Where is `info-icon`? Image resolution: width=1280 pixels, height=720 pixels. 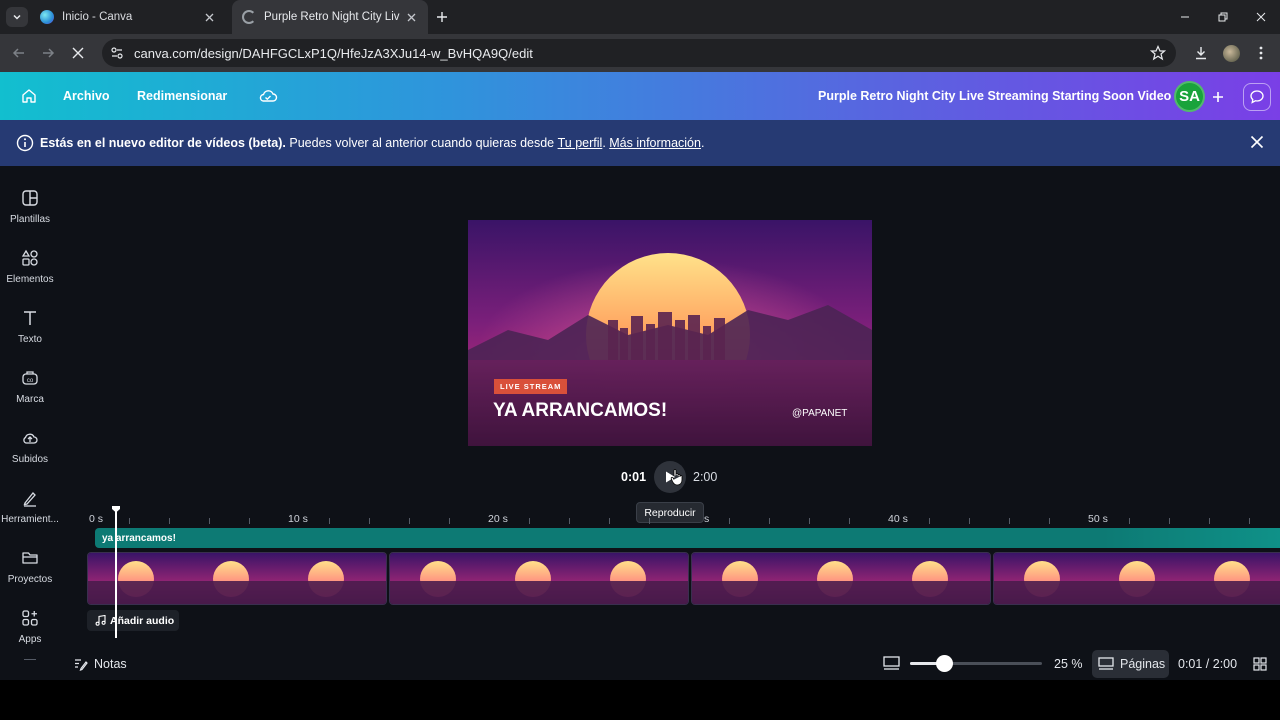 info-icon is located at coordinates (25, 143).